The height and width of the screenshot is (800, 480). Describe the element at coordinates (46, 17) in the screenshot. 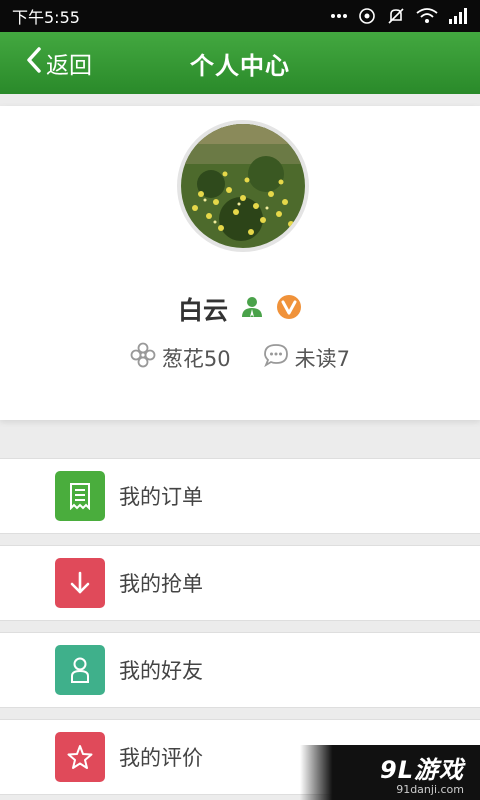

I see `status-time: 下午5:55` at that location.